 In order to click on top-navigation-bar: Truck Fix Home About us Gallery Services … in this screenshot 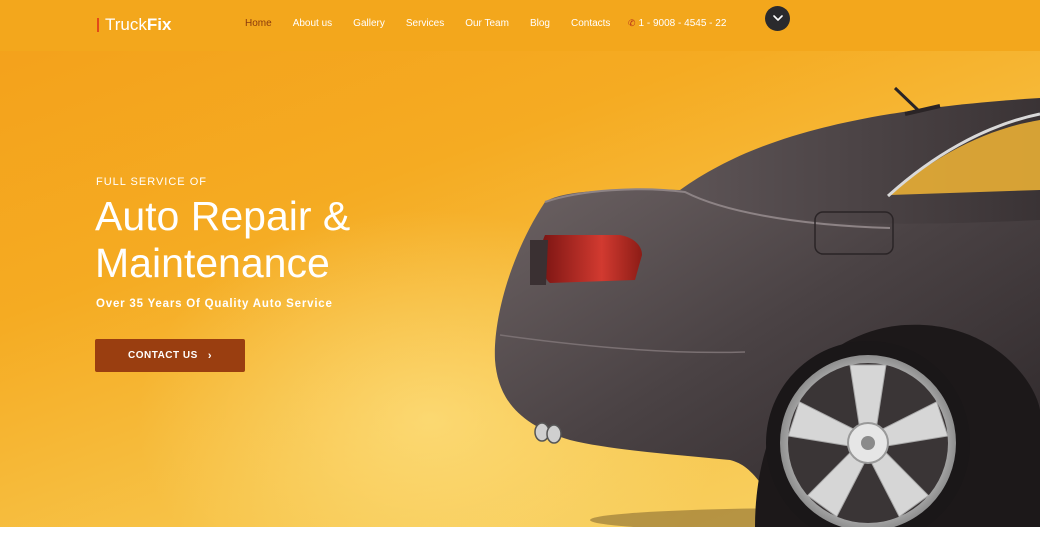, I will do `click(520, 25)`.